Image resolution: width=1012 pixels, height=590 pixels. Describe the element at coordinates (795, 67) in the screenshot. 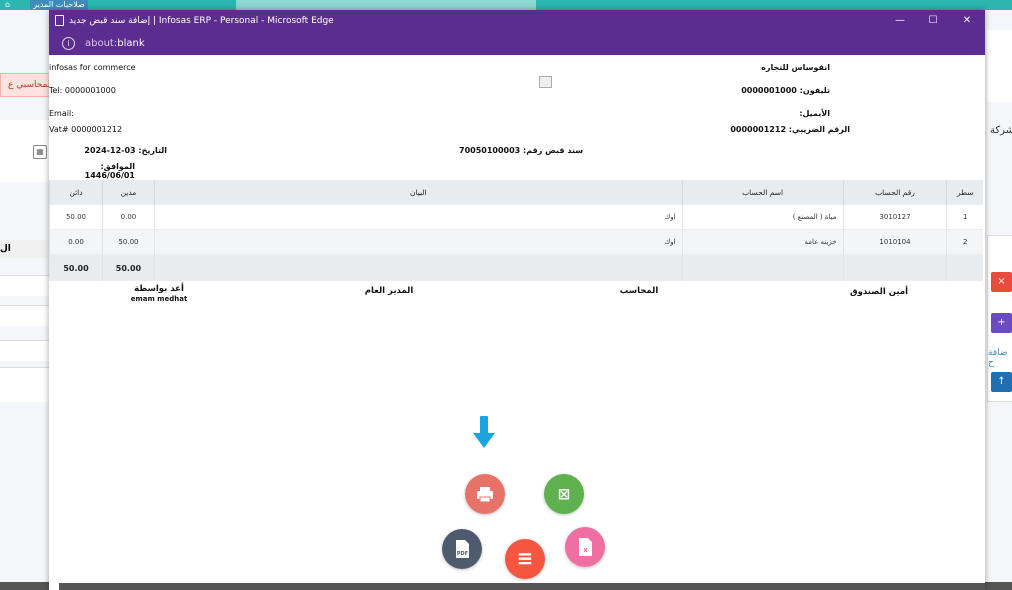

I see `company-name-ar: انفوساس للتجاره` at that location.